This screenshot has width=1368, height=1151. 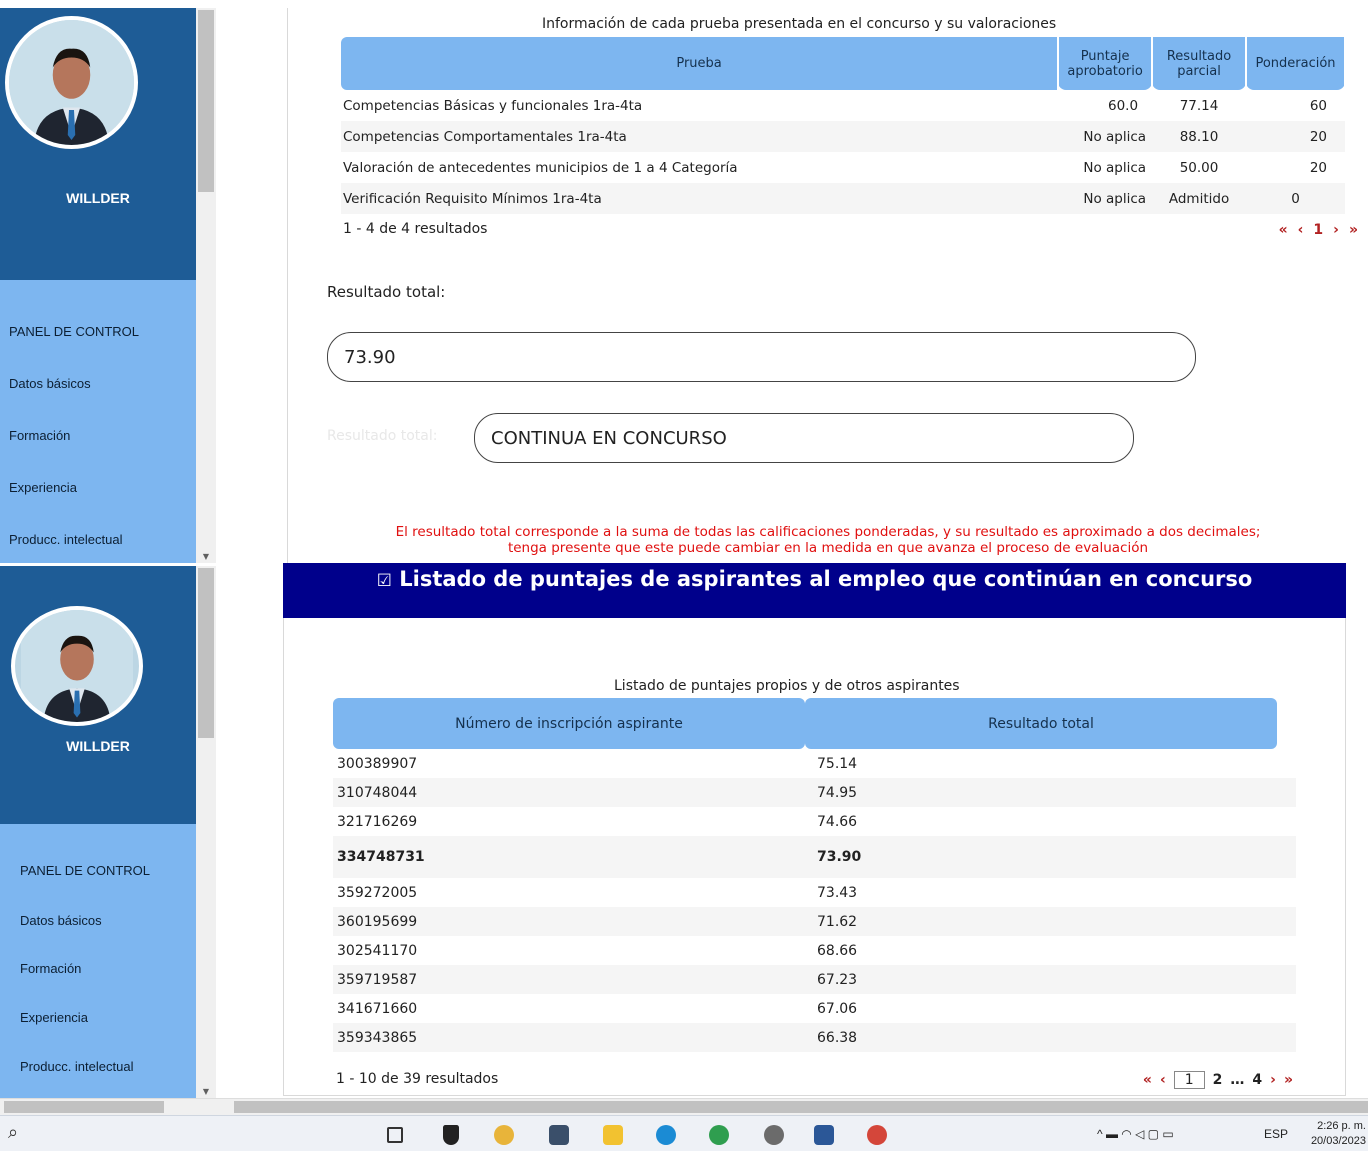 What do you see at coordinates (1296, 63) in the screenshot?
I see `header-ponderacion: Ponderación` at bounding box center [1296, 63].